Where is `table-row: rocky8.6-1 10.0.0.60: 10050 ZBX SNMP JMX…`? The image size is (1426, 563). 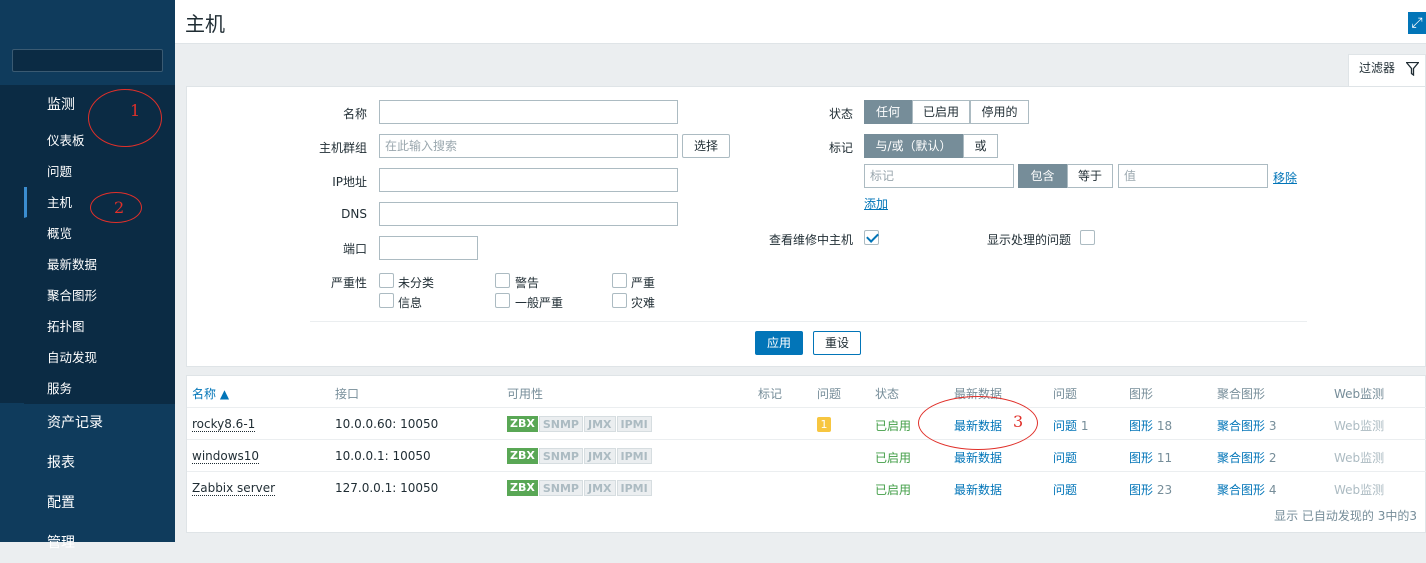
table-row: rocky8.6-1 10.0.0.60: 10050 ZBX SNMP JMX… is located at coordinates (806, 423).